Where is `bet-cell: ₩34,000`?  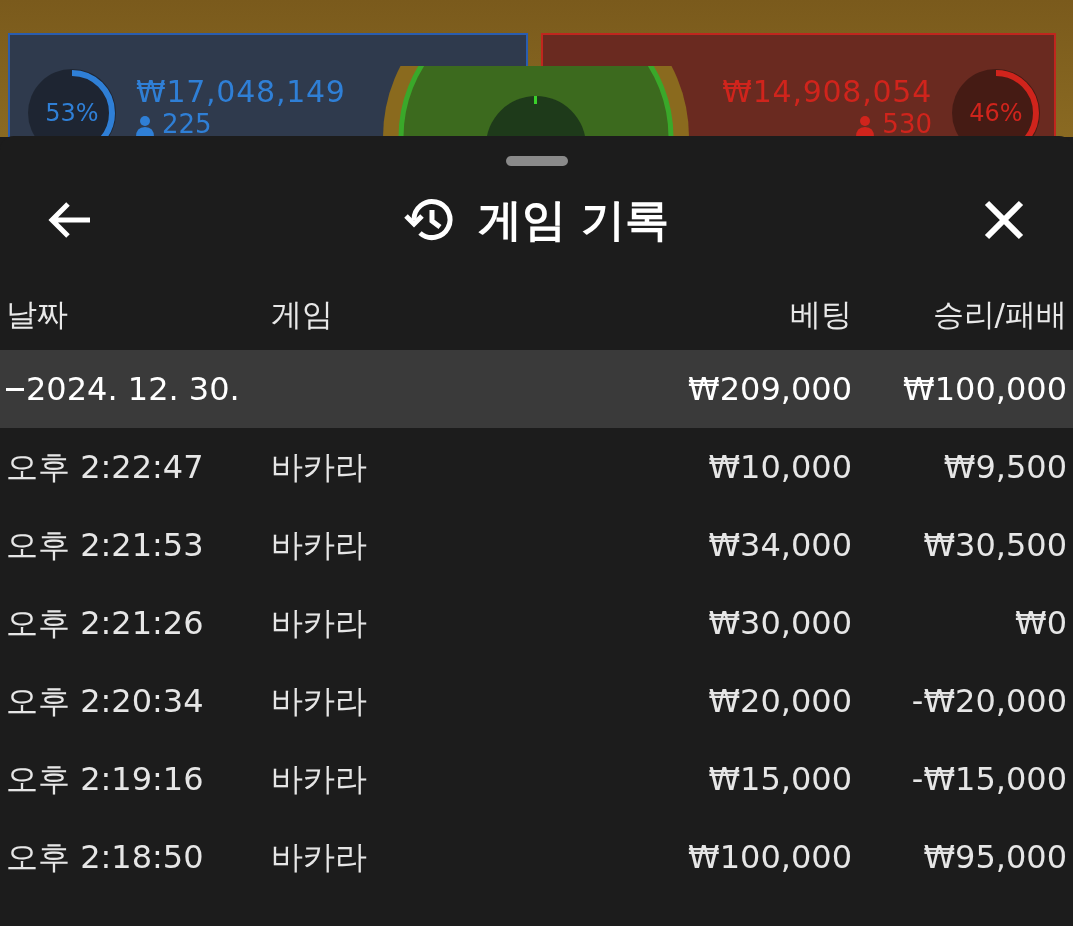 bet-cell: ₩34,000 is located at coordinates (780, 545).